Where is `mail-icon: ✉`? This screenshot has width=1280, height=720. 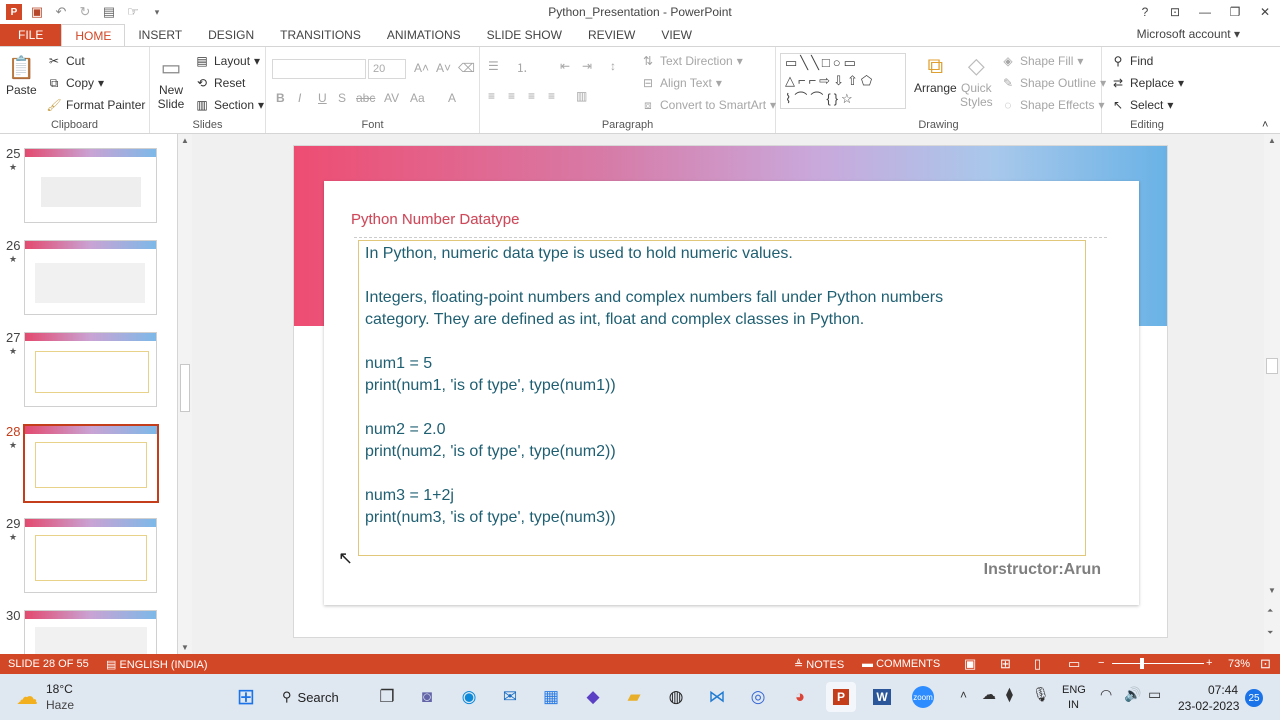 mail-icon: ✉ is located at coordinates (510, 697).